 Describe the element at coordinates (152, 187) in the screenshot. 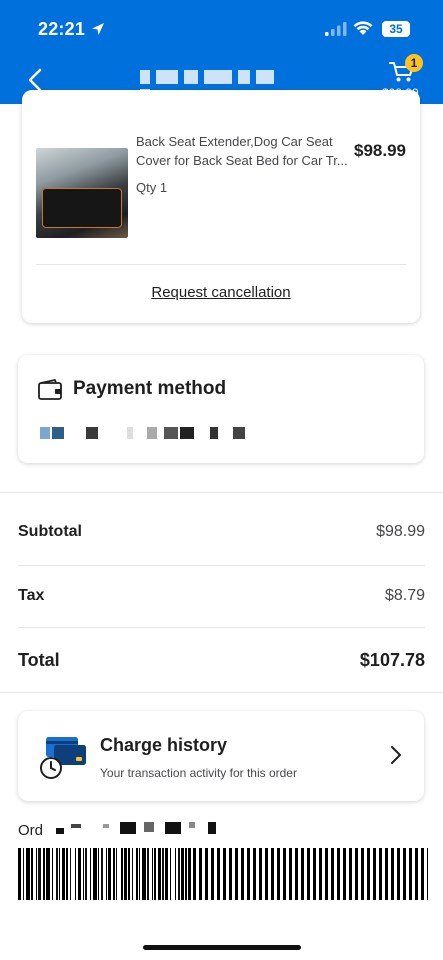

I see `product-quantity: Qty 1` at that location.